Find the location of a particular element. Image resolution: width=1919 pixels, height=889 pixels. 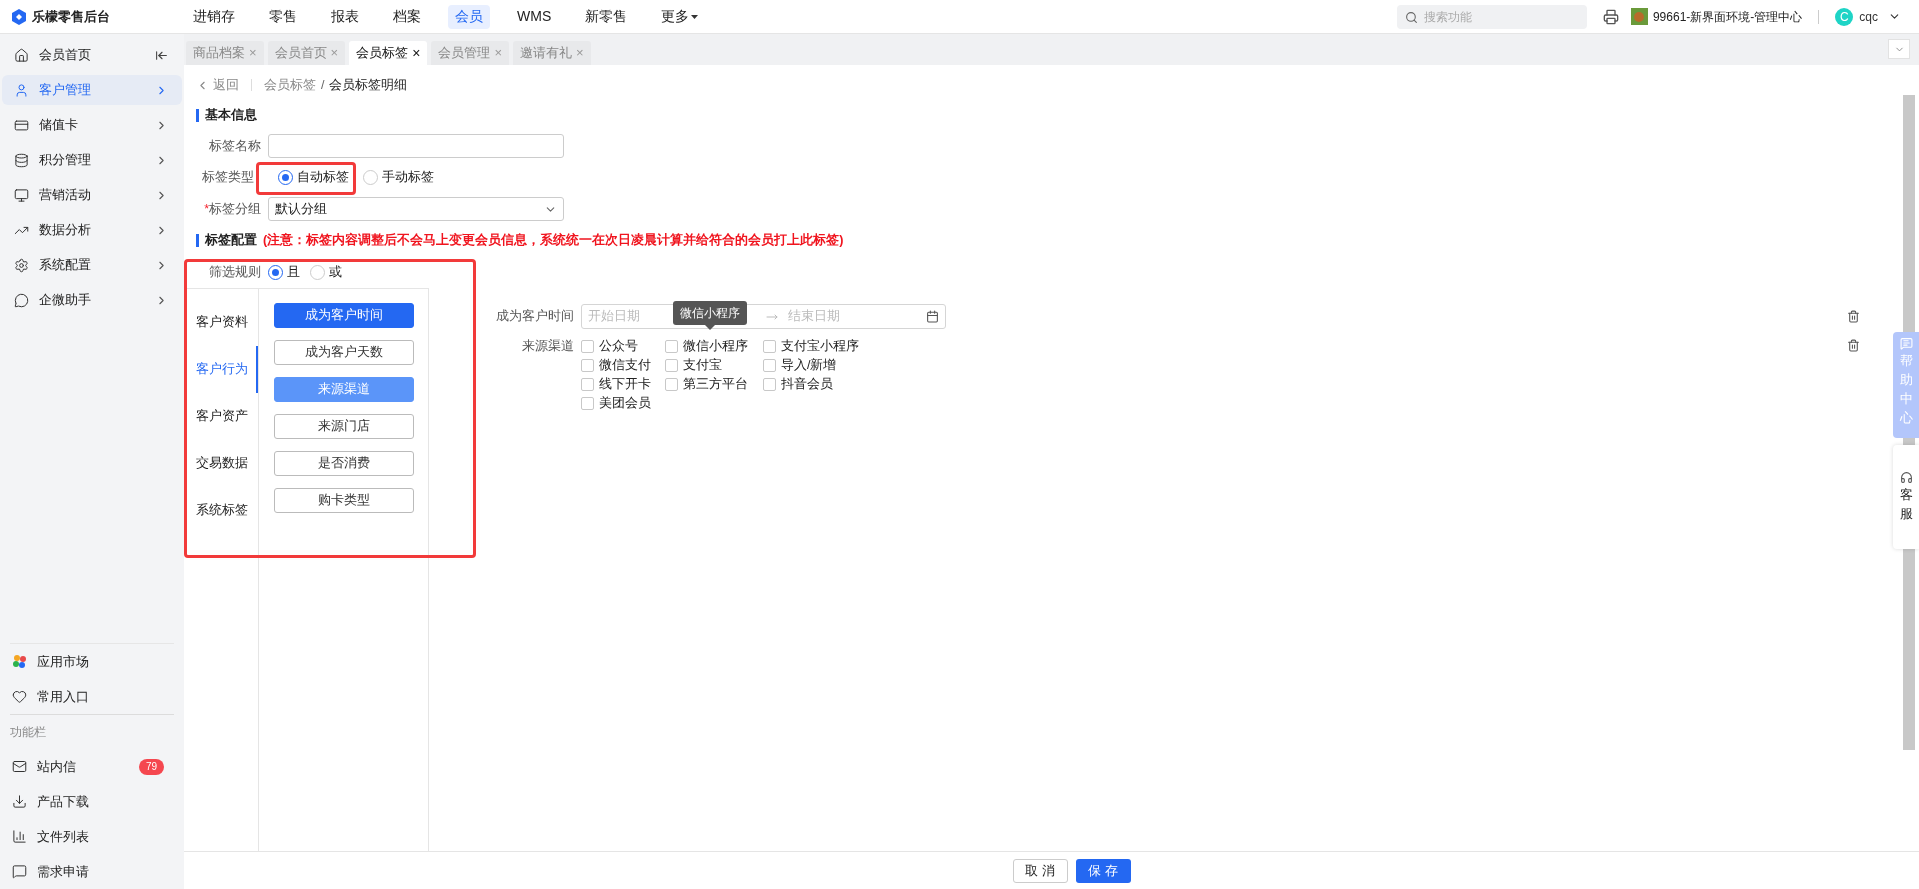

condition-button: 购卡类型 is located at coordinates (343, 500).